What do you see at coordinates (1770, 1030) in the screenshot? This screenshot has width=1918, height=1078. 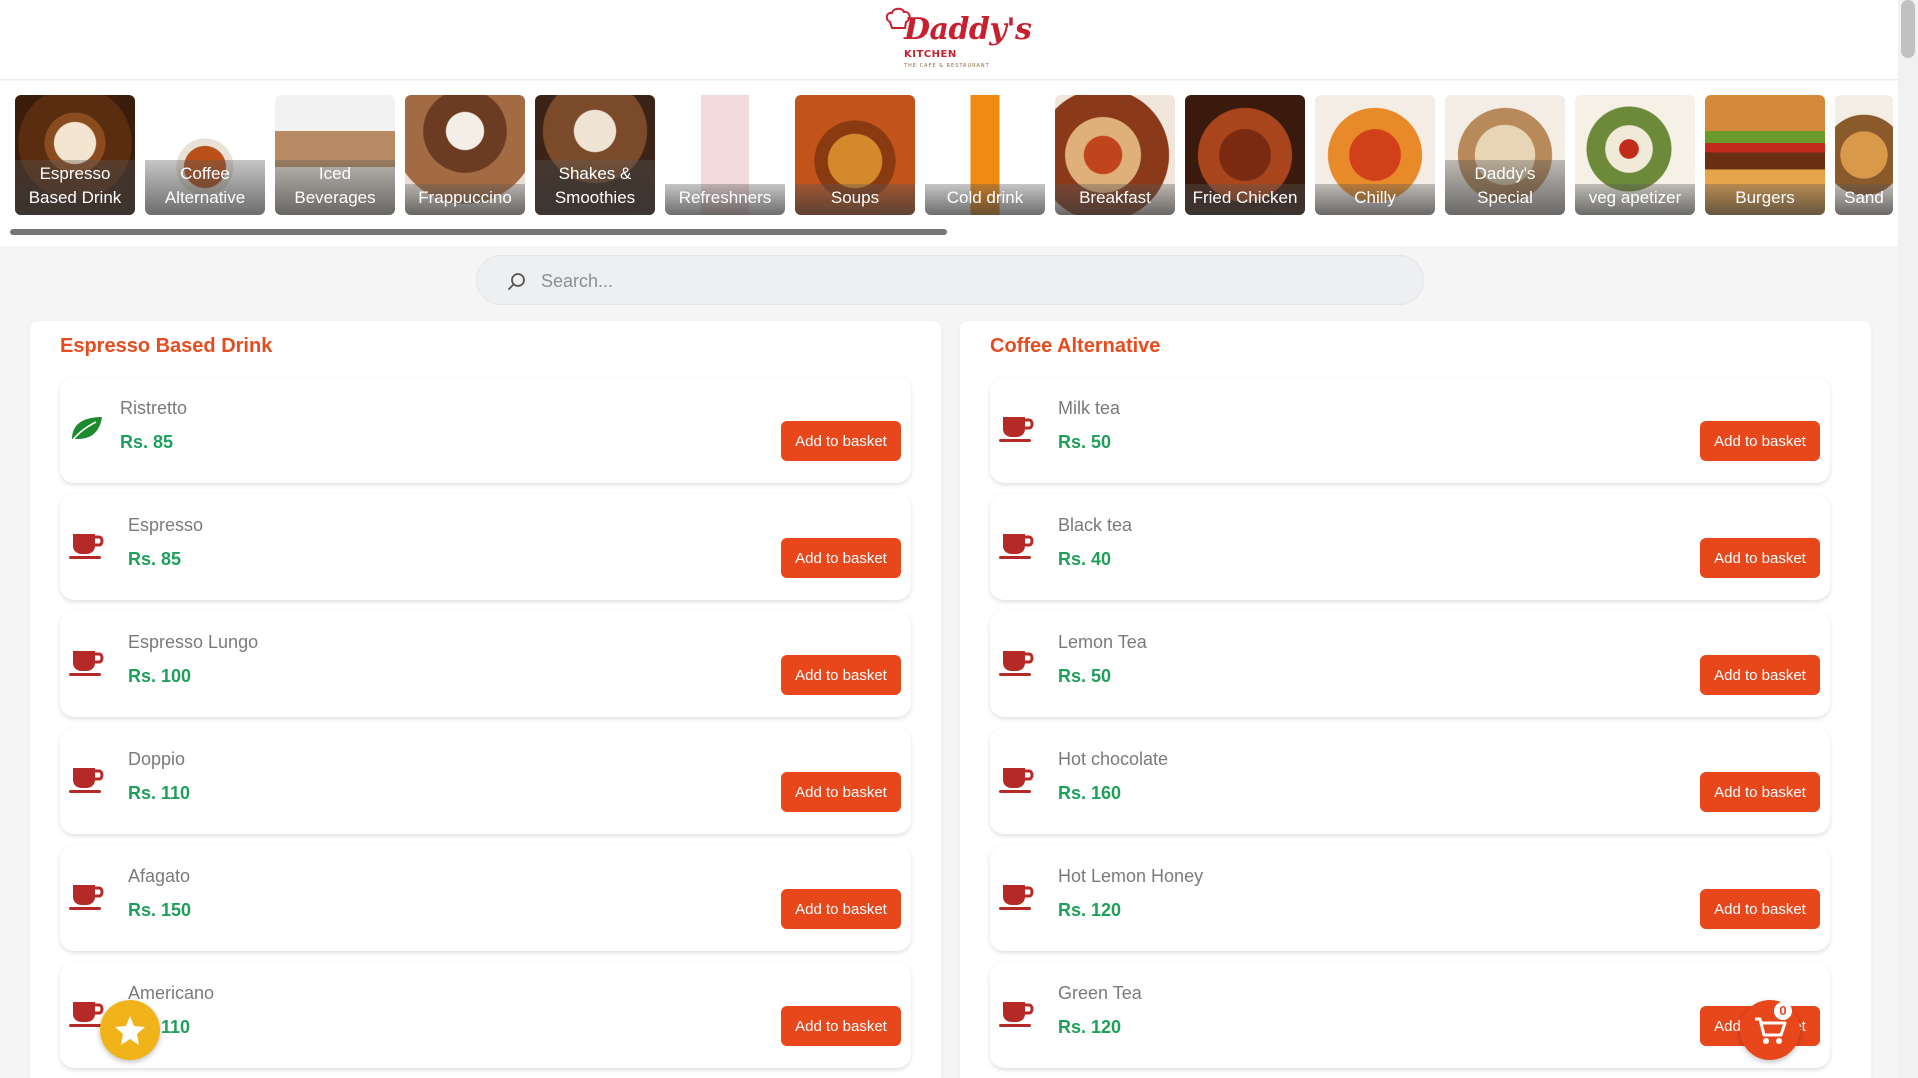 I see `cart-button: 0` at bounding box center [1770, 1030].